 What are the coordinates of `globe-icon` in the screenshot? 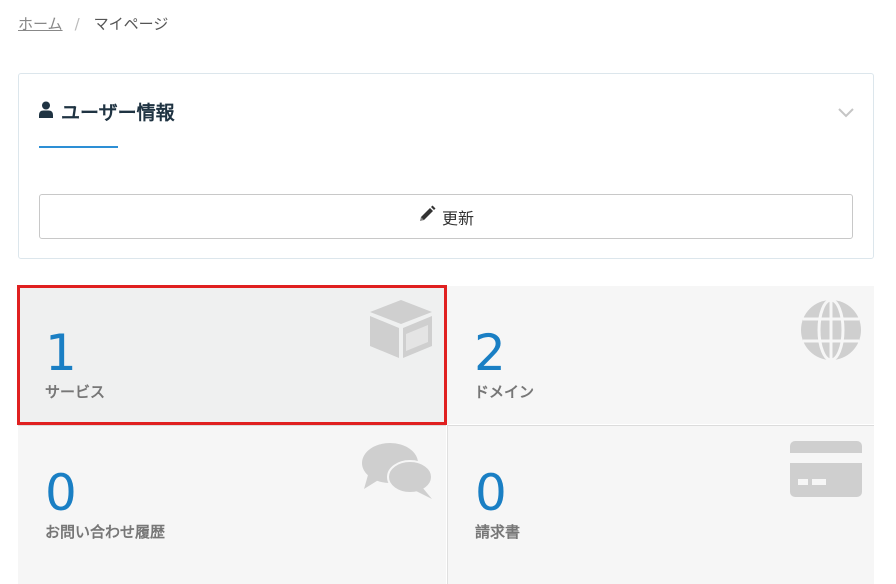 It's located at (831, 331).